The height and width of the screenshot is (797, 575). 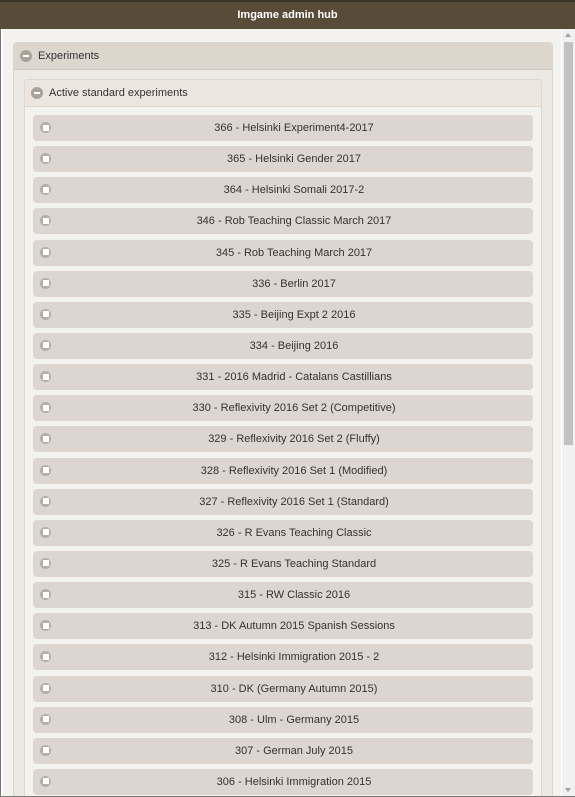 What do you see at coordinates (294, 501) in the screenshot?
I see `experiment-label: 327 - Reflexivity 2016 Set 1 (Standard)` at bounding box center [294, 501].